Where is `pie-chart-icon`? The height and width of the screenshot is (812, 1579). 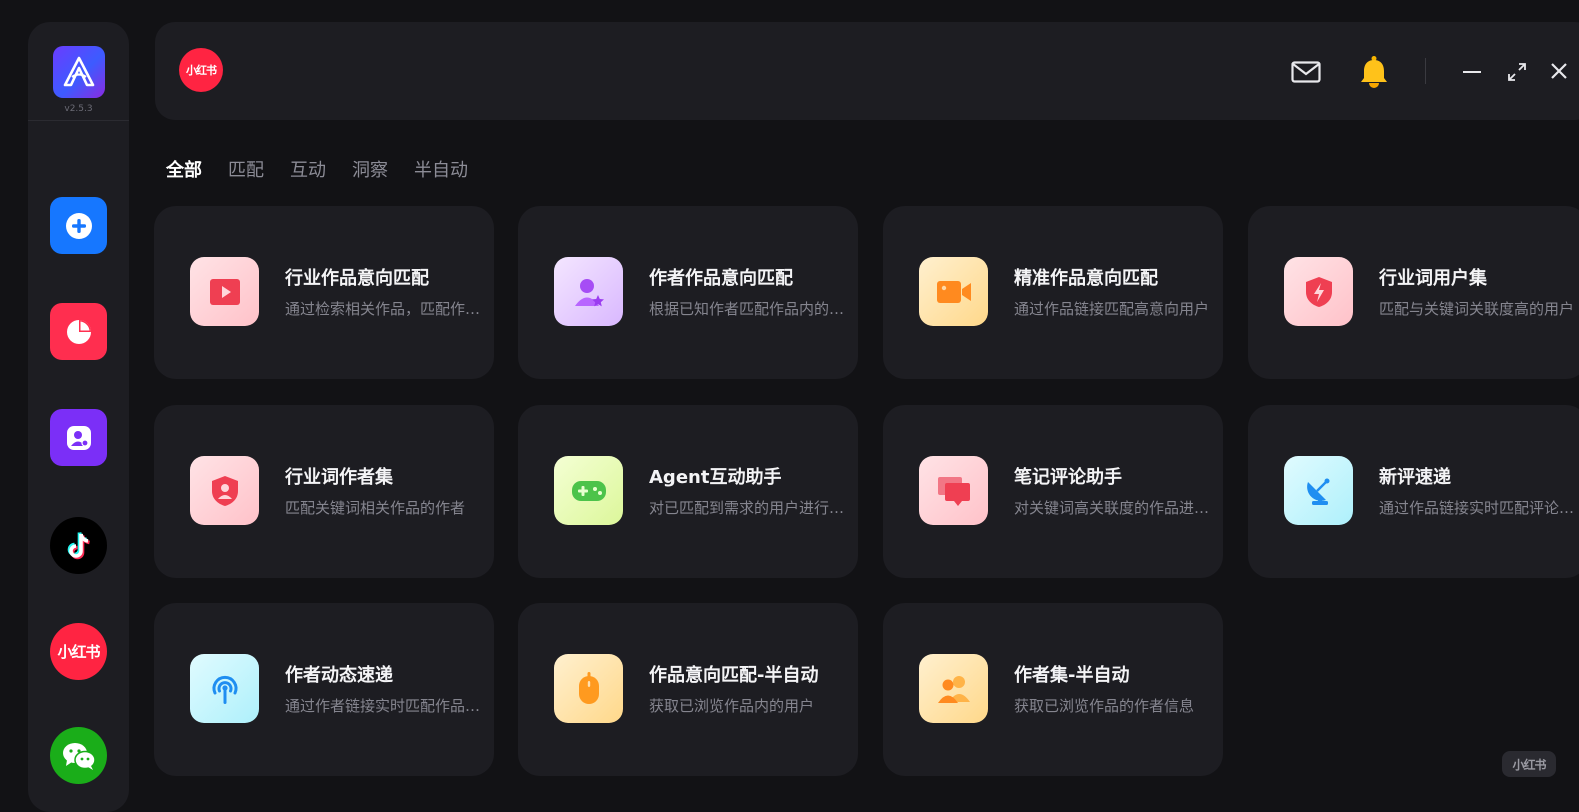 pie-chart-icon is located at coordinates (78, 331).